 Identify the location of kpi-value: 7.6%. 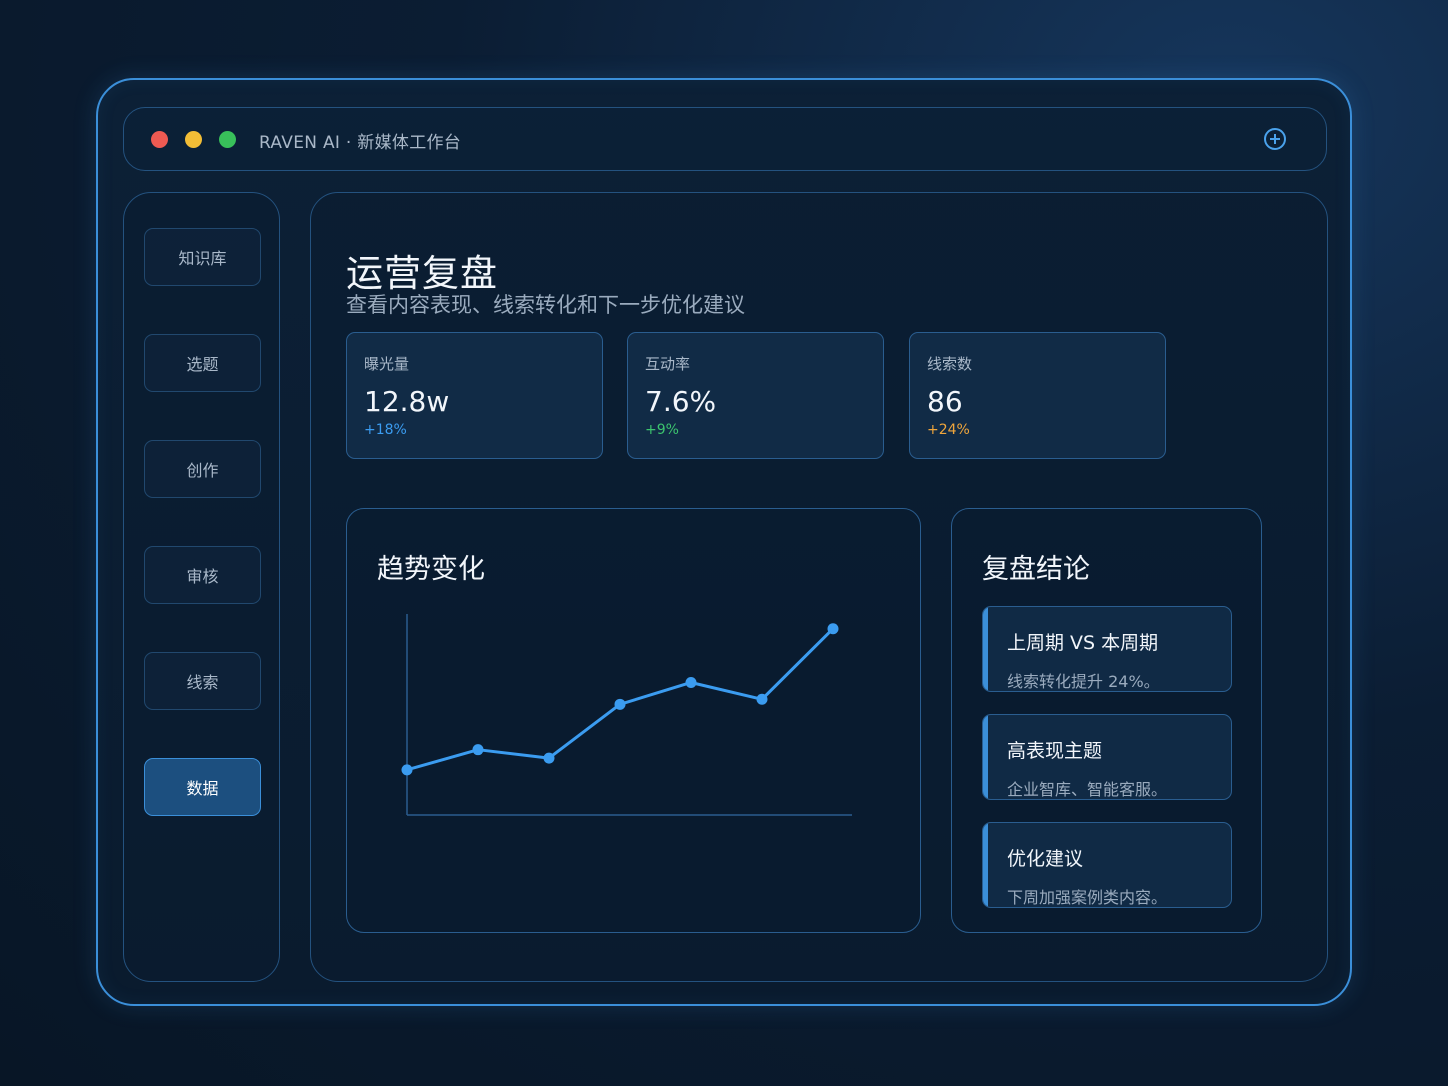
(681, 401).